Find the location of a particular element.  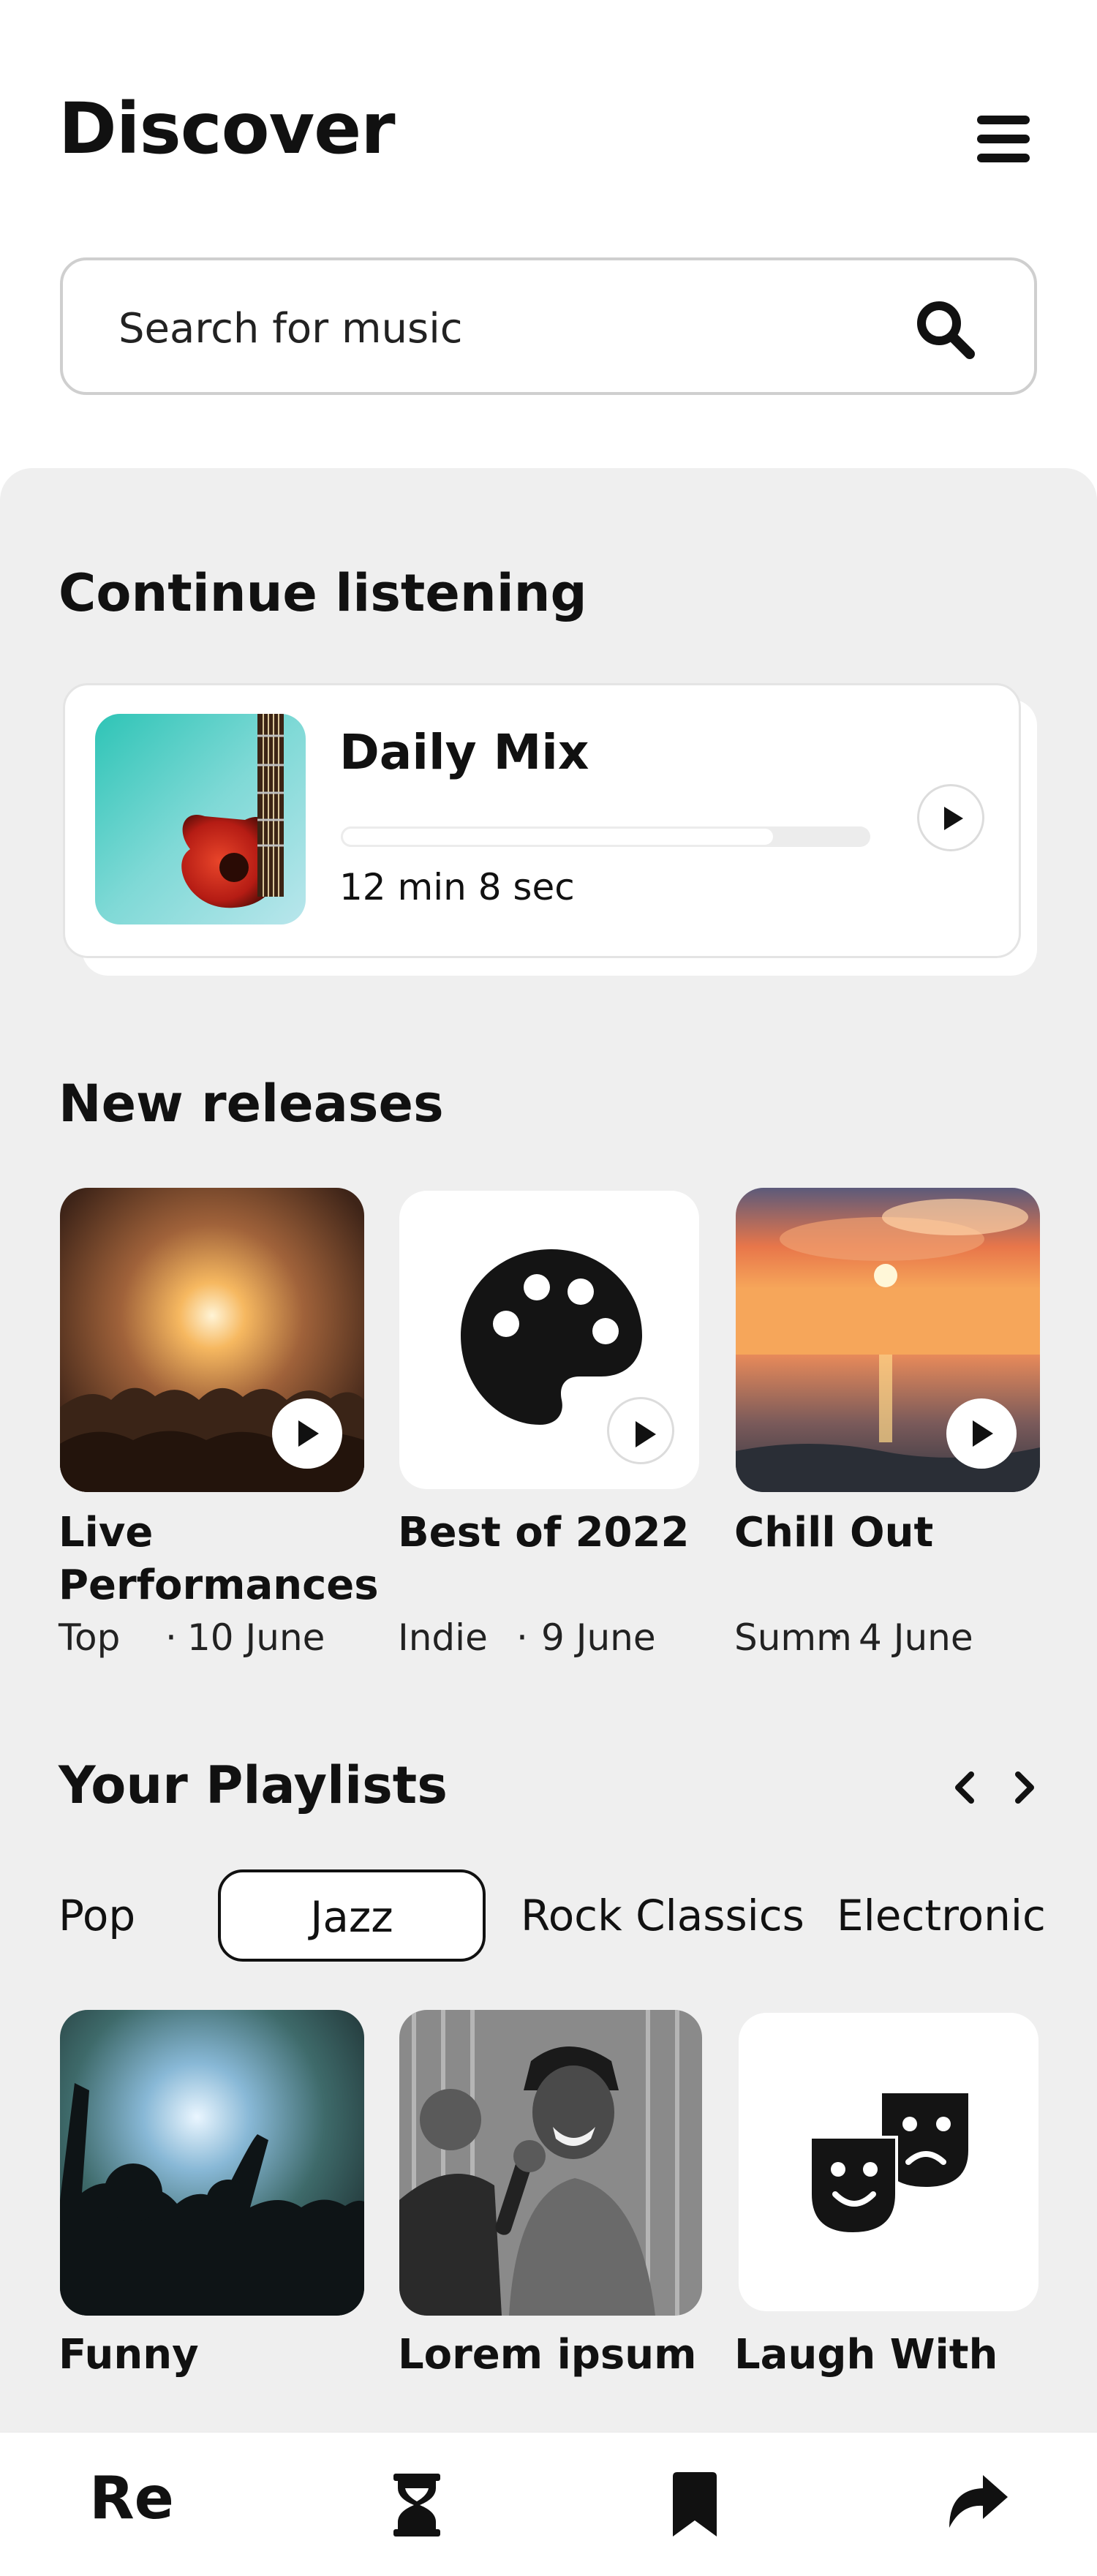

chevron-left-icon is located at coordinates (965, 1787).